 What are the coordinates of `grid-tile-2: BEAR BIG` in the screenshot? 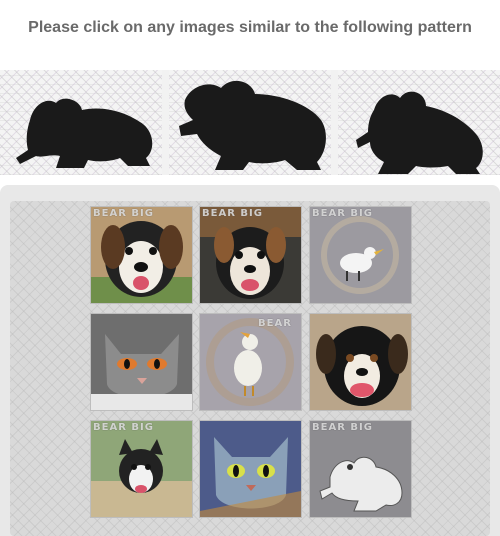 It's located at (250, 255).